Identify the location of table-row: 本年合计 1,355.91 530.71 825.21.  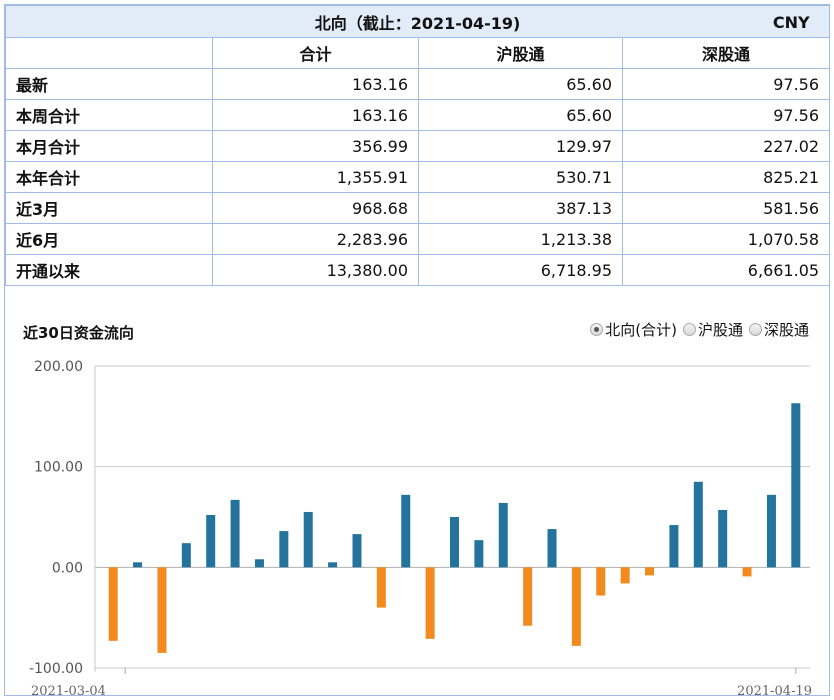
(418, 177).